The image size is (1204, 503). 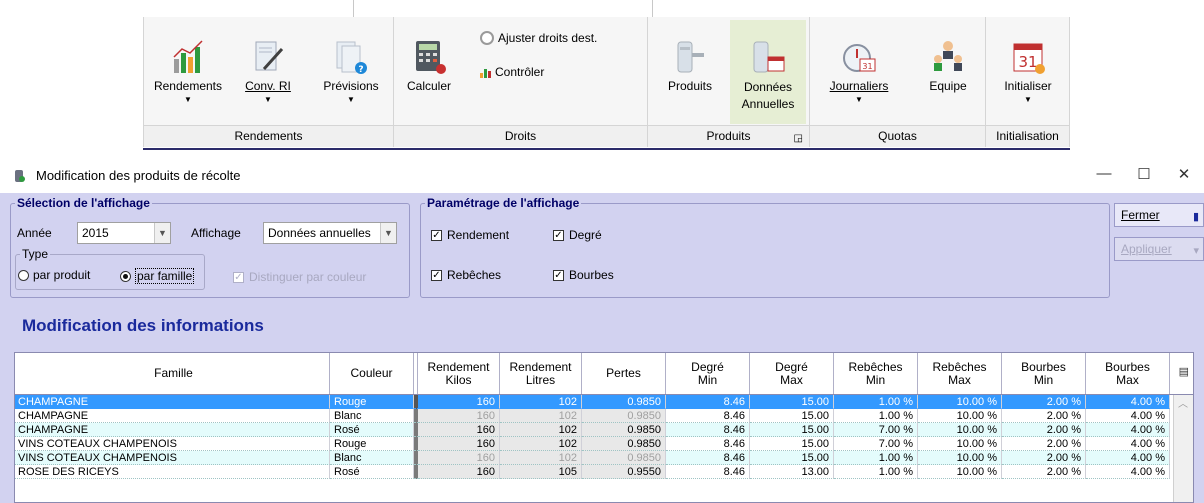 I want to click on radio-par-produit: par produit, so click(x=54, y=275).